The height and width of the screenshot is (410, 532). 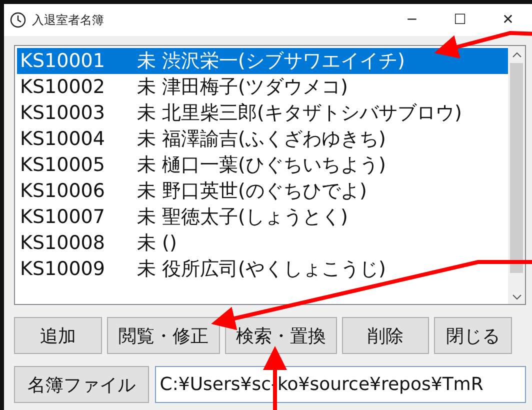 What do you see at coordinates (517, 55) in the screenshot?
I see `scroll-up-icon` at bounding box center [517, 55].